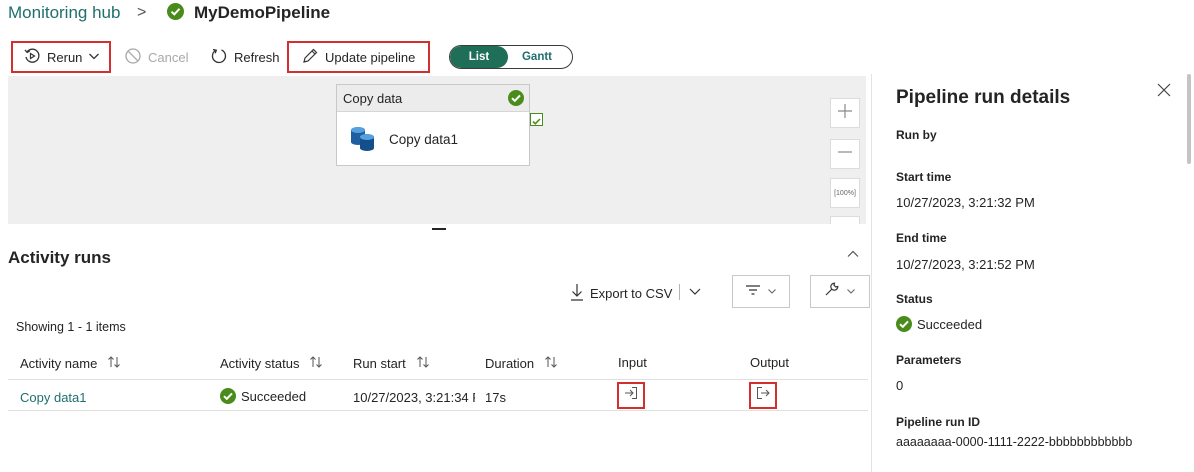 The height and width of the screenshot is (472, 1194). I want to click on column-header-label: Duration, so click(510, 363).